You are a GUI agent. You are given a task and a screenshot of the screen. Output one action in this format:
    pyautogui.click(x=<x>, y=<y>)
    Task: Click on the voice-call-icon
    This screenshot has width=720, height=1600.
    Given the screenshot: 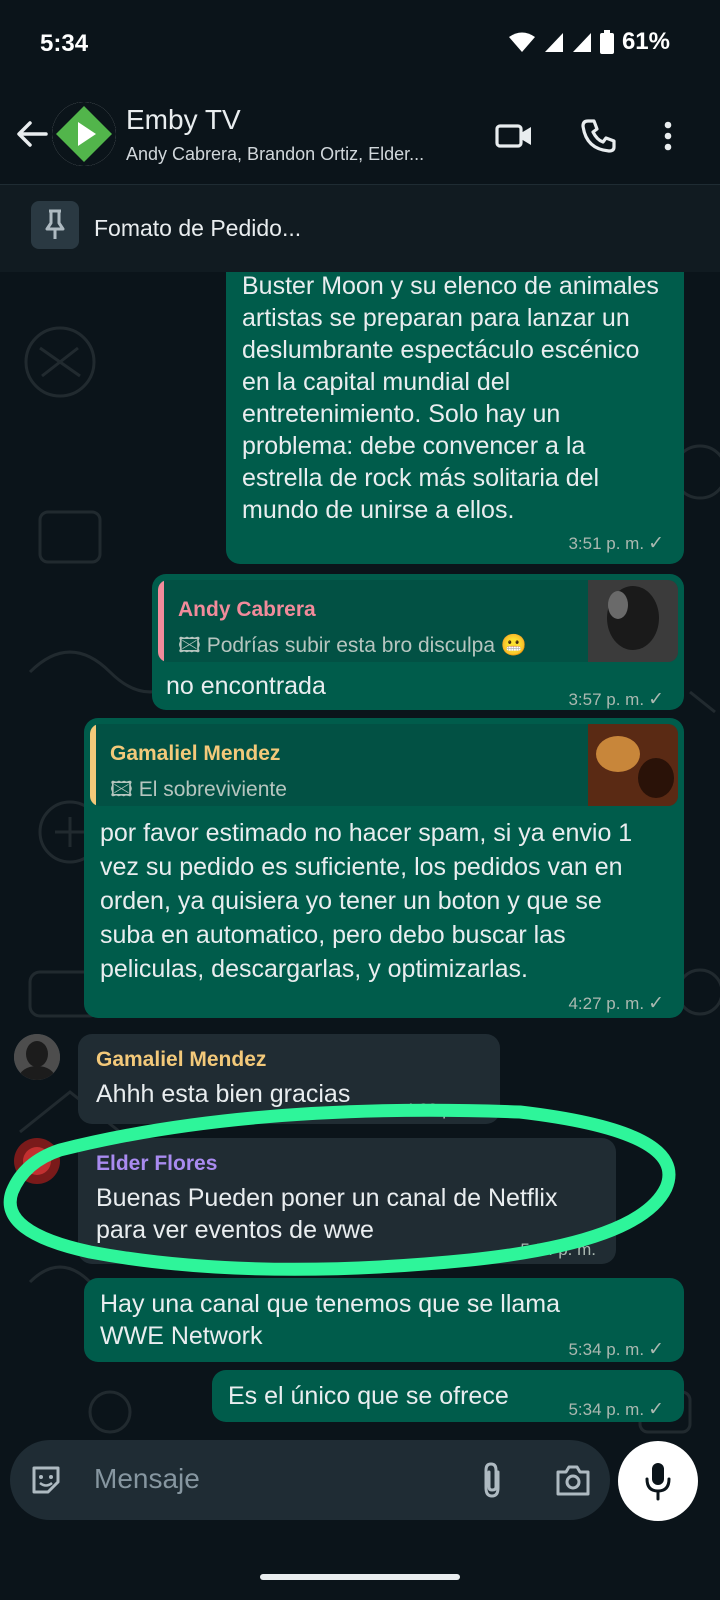 What is the action you would take?
    pyautogui.click(x=598, y=136)
    